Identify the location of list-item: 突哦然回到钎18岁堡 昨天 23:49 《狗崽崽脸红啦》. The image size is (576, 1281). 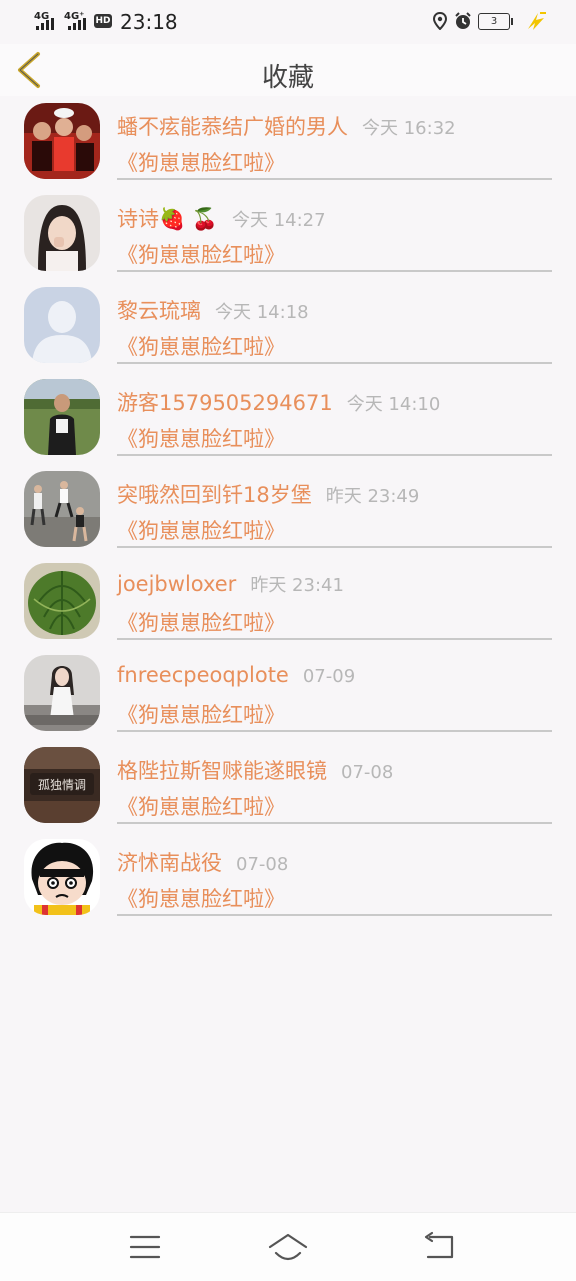
(288, 510).